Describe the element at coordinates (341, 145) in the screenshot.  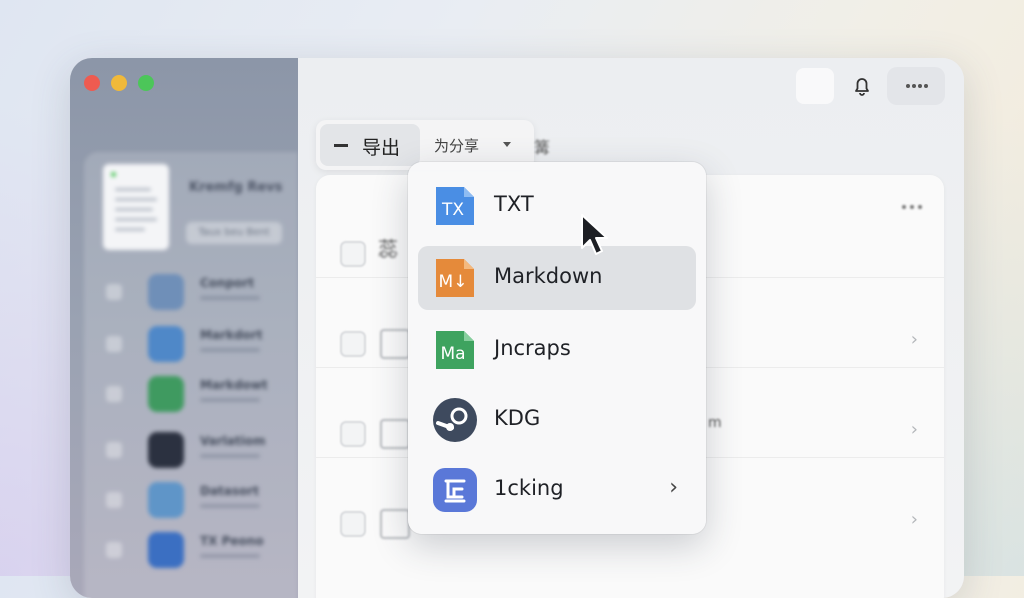
I see `minus-icon` at that location.